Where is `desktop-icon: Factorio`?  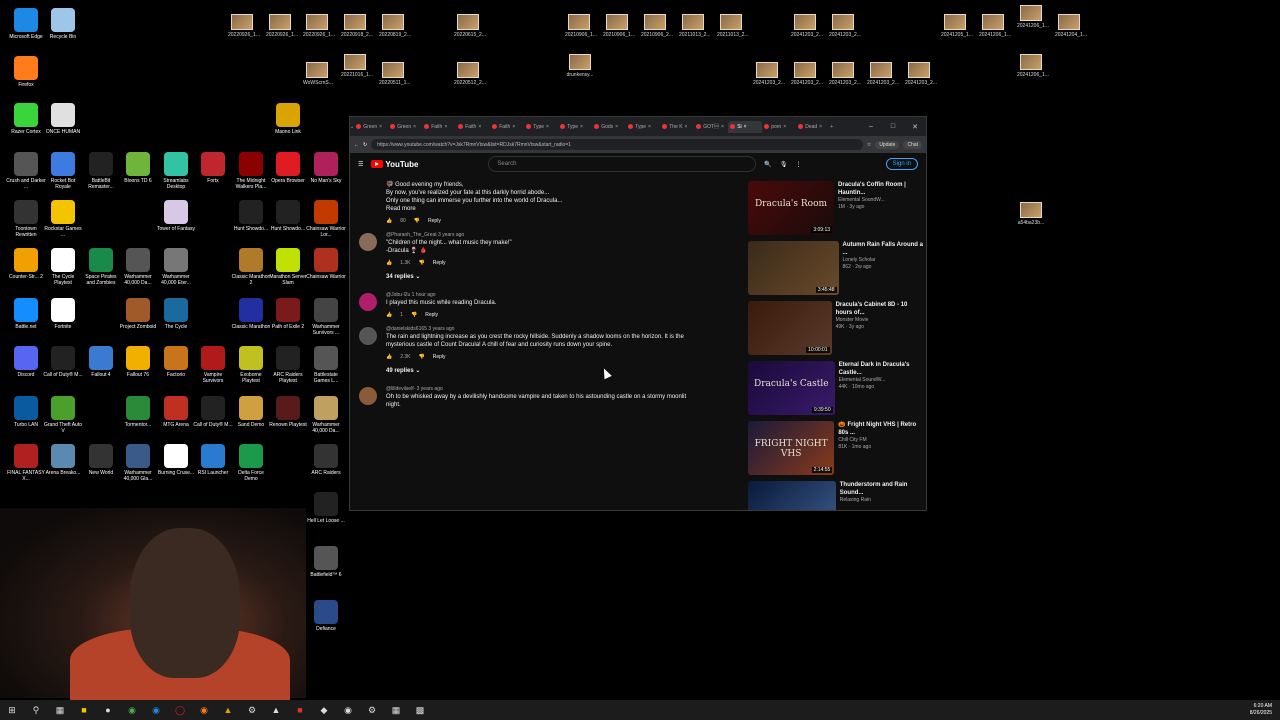
desktop-icon: Factorio is located at coordinates (176, 362).